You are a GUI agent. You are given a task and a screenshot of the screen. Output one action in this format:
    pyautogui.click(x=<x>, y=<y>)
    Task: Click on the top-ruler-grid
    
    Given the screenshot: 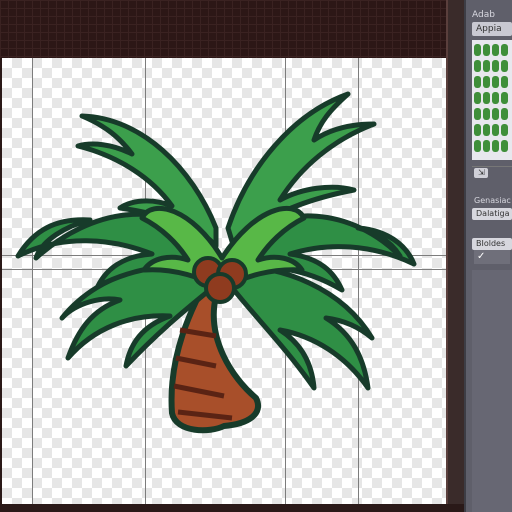 What is the action you would take?
    pyautogui.click(x=232, y=29)
    